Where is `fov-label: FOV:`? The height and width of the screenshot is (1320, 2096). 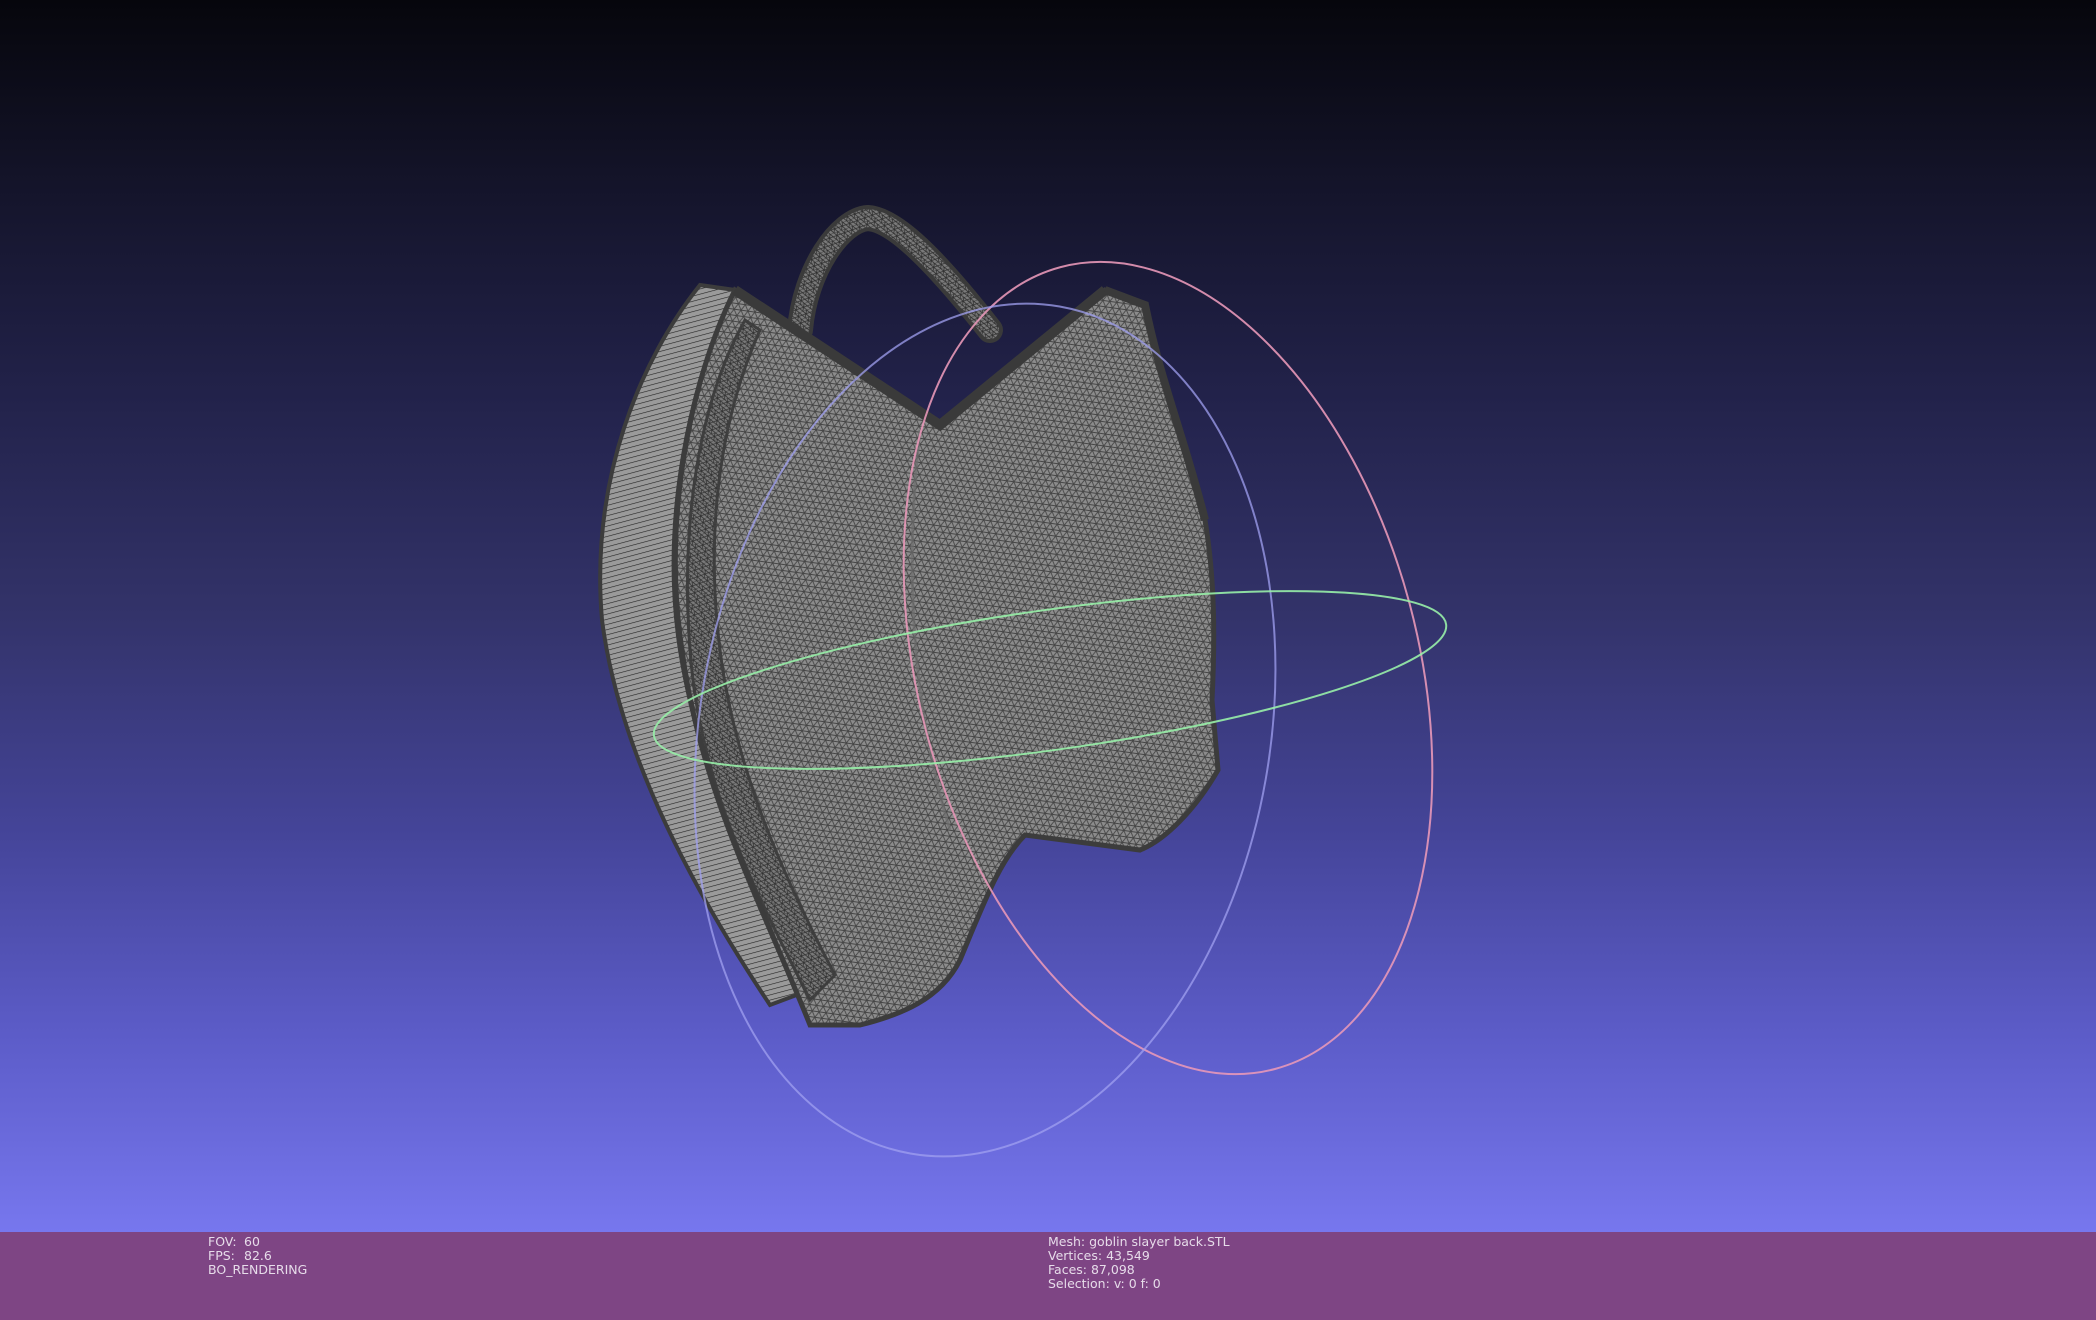
fov-label: FOV: is located at coordinates (222, 1241).